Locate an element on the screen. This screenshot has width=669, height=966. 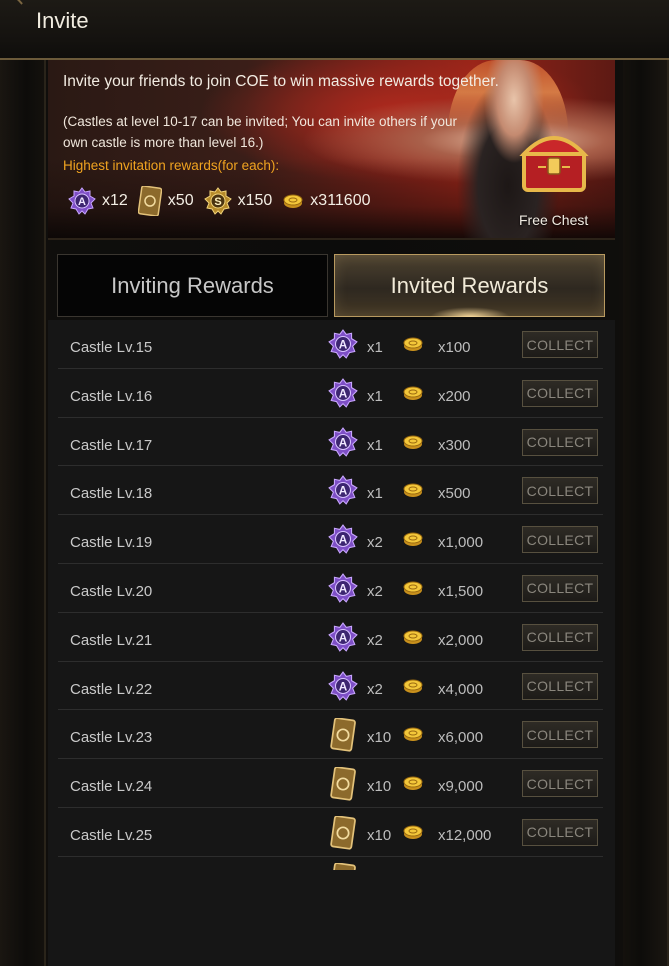
reward-row-10: Castle Lv.24 x10 x9,000 COLLECT is located at coordinates (330, 783).